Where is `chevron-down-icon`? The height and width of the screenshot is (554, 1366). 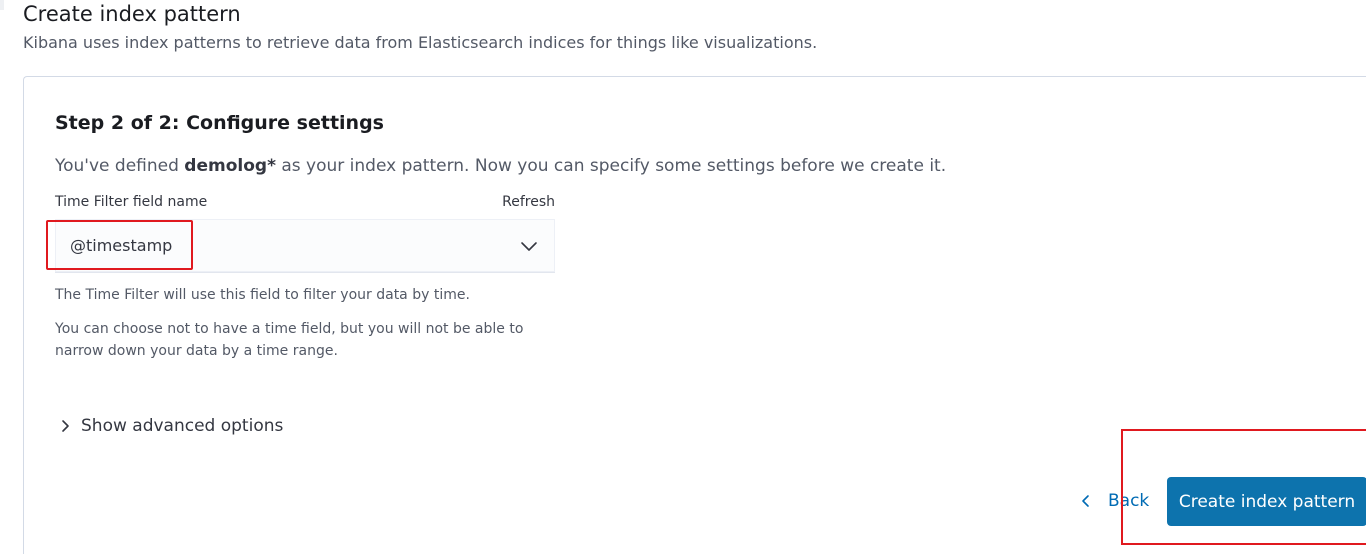
chevron-down-icon is located at coordinates (529, 246).